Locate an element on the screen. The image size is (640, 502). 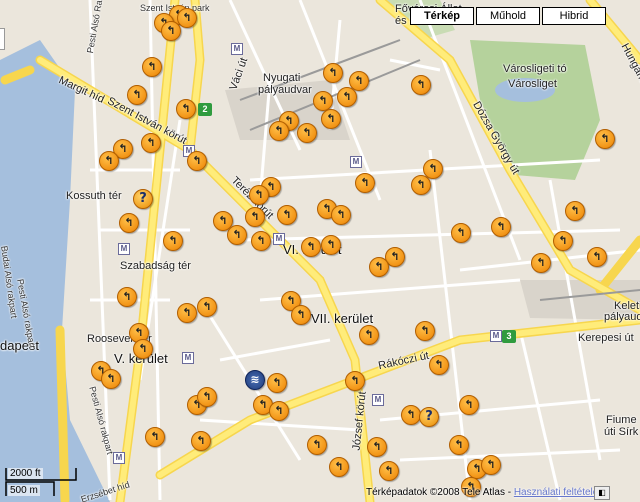
road-shield-2: 2 is located at coordinates (205, 109).